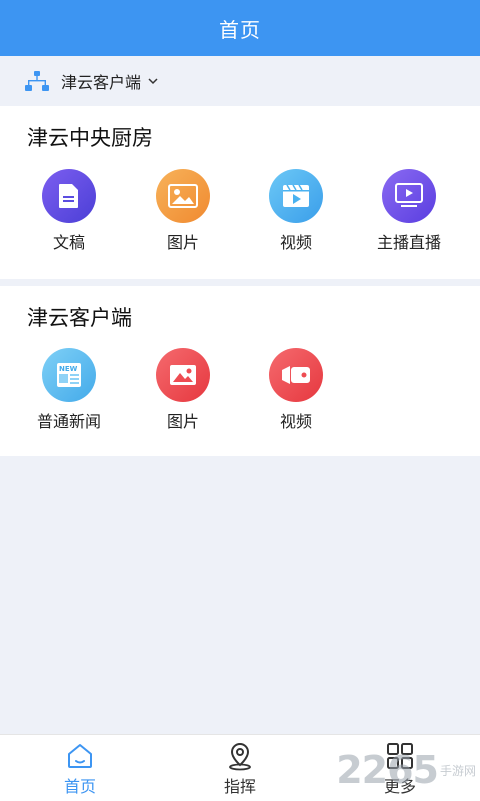 The height and width of the screenshot is (801, 480). Describe the element at coordinates (239, 786) in the screenshot. I see `tab-label: 指挥` at that location.